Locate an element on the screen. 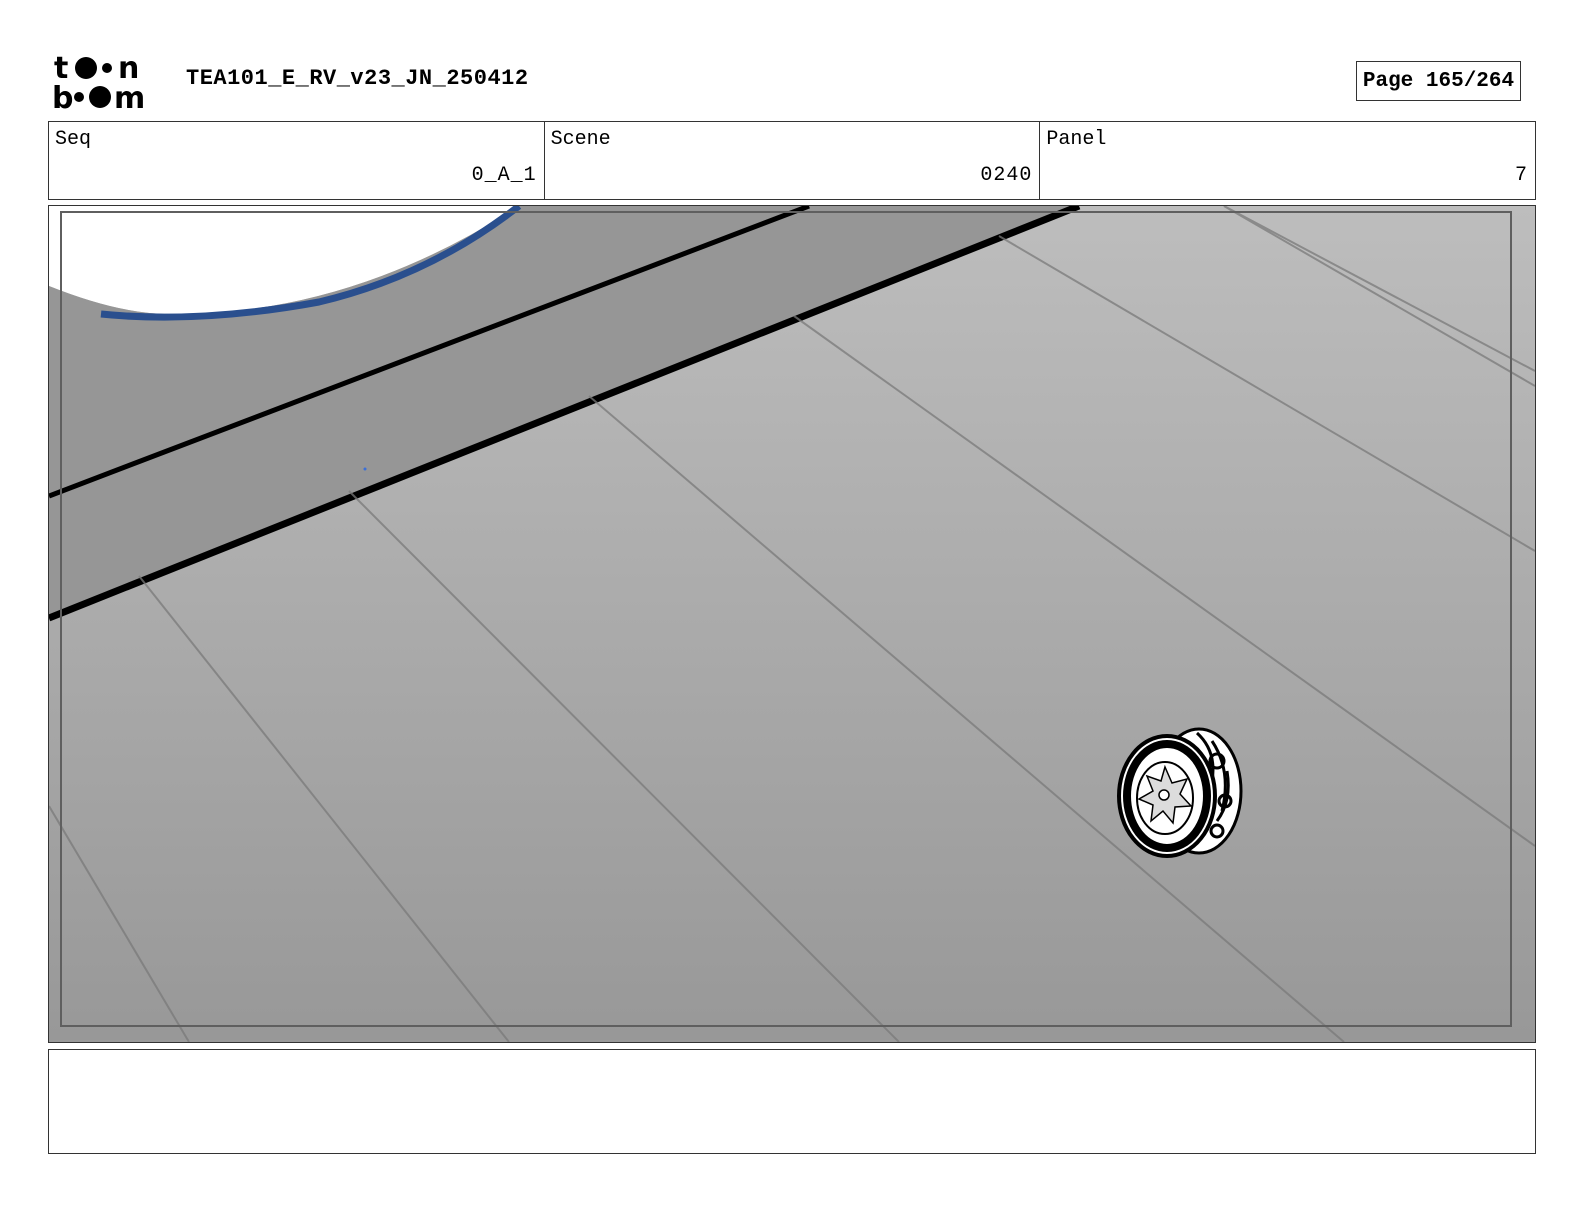  dialogue-box is located at coordinates (792, 1101).